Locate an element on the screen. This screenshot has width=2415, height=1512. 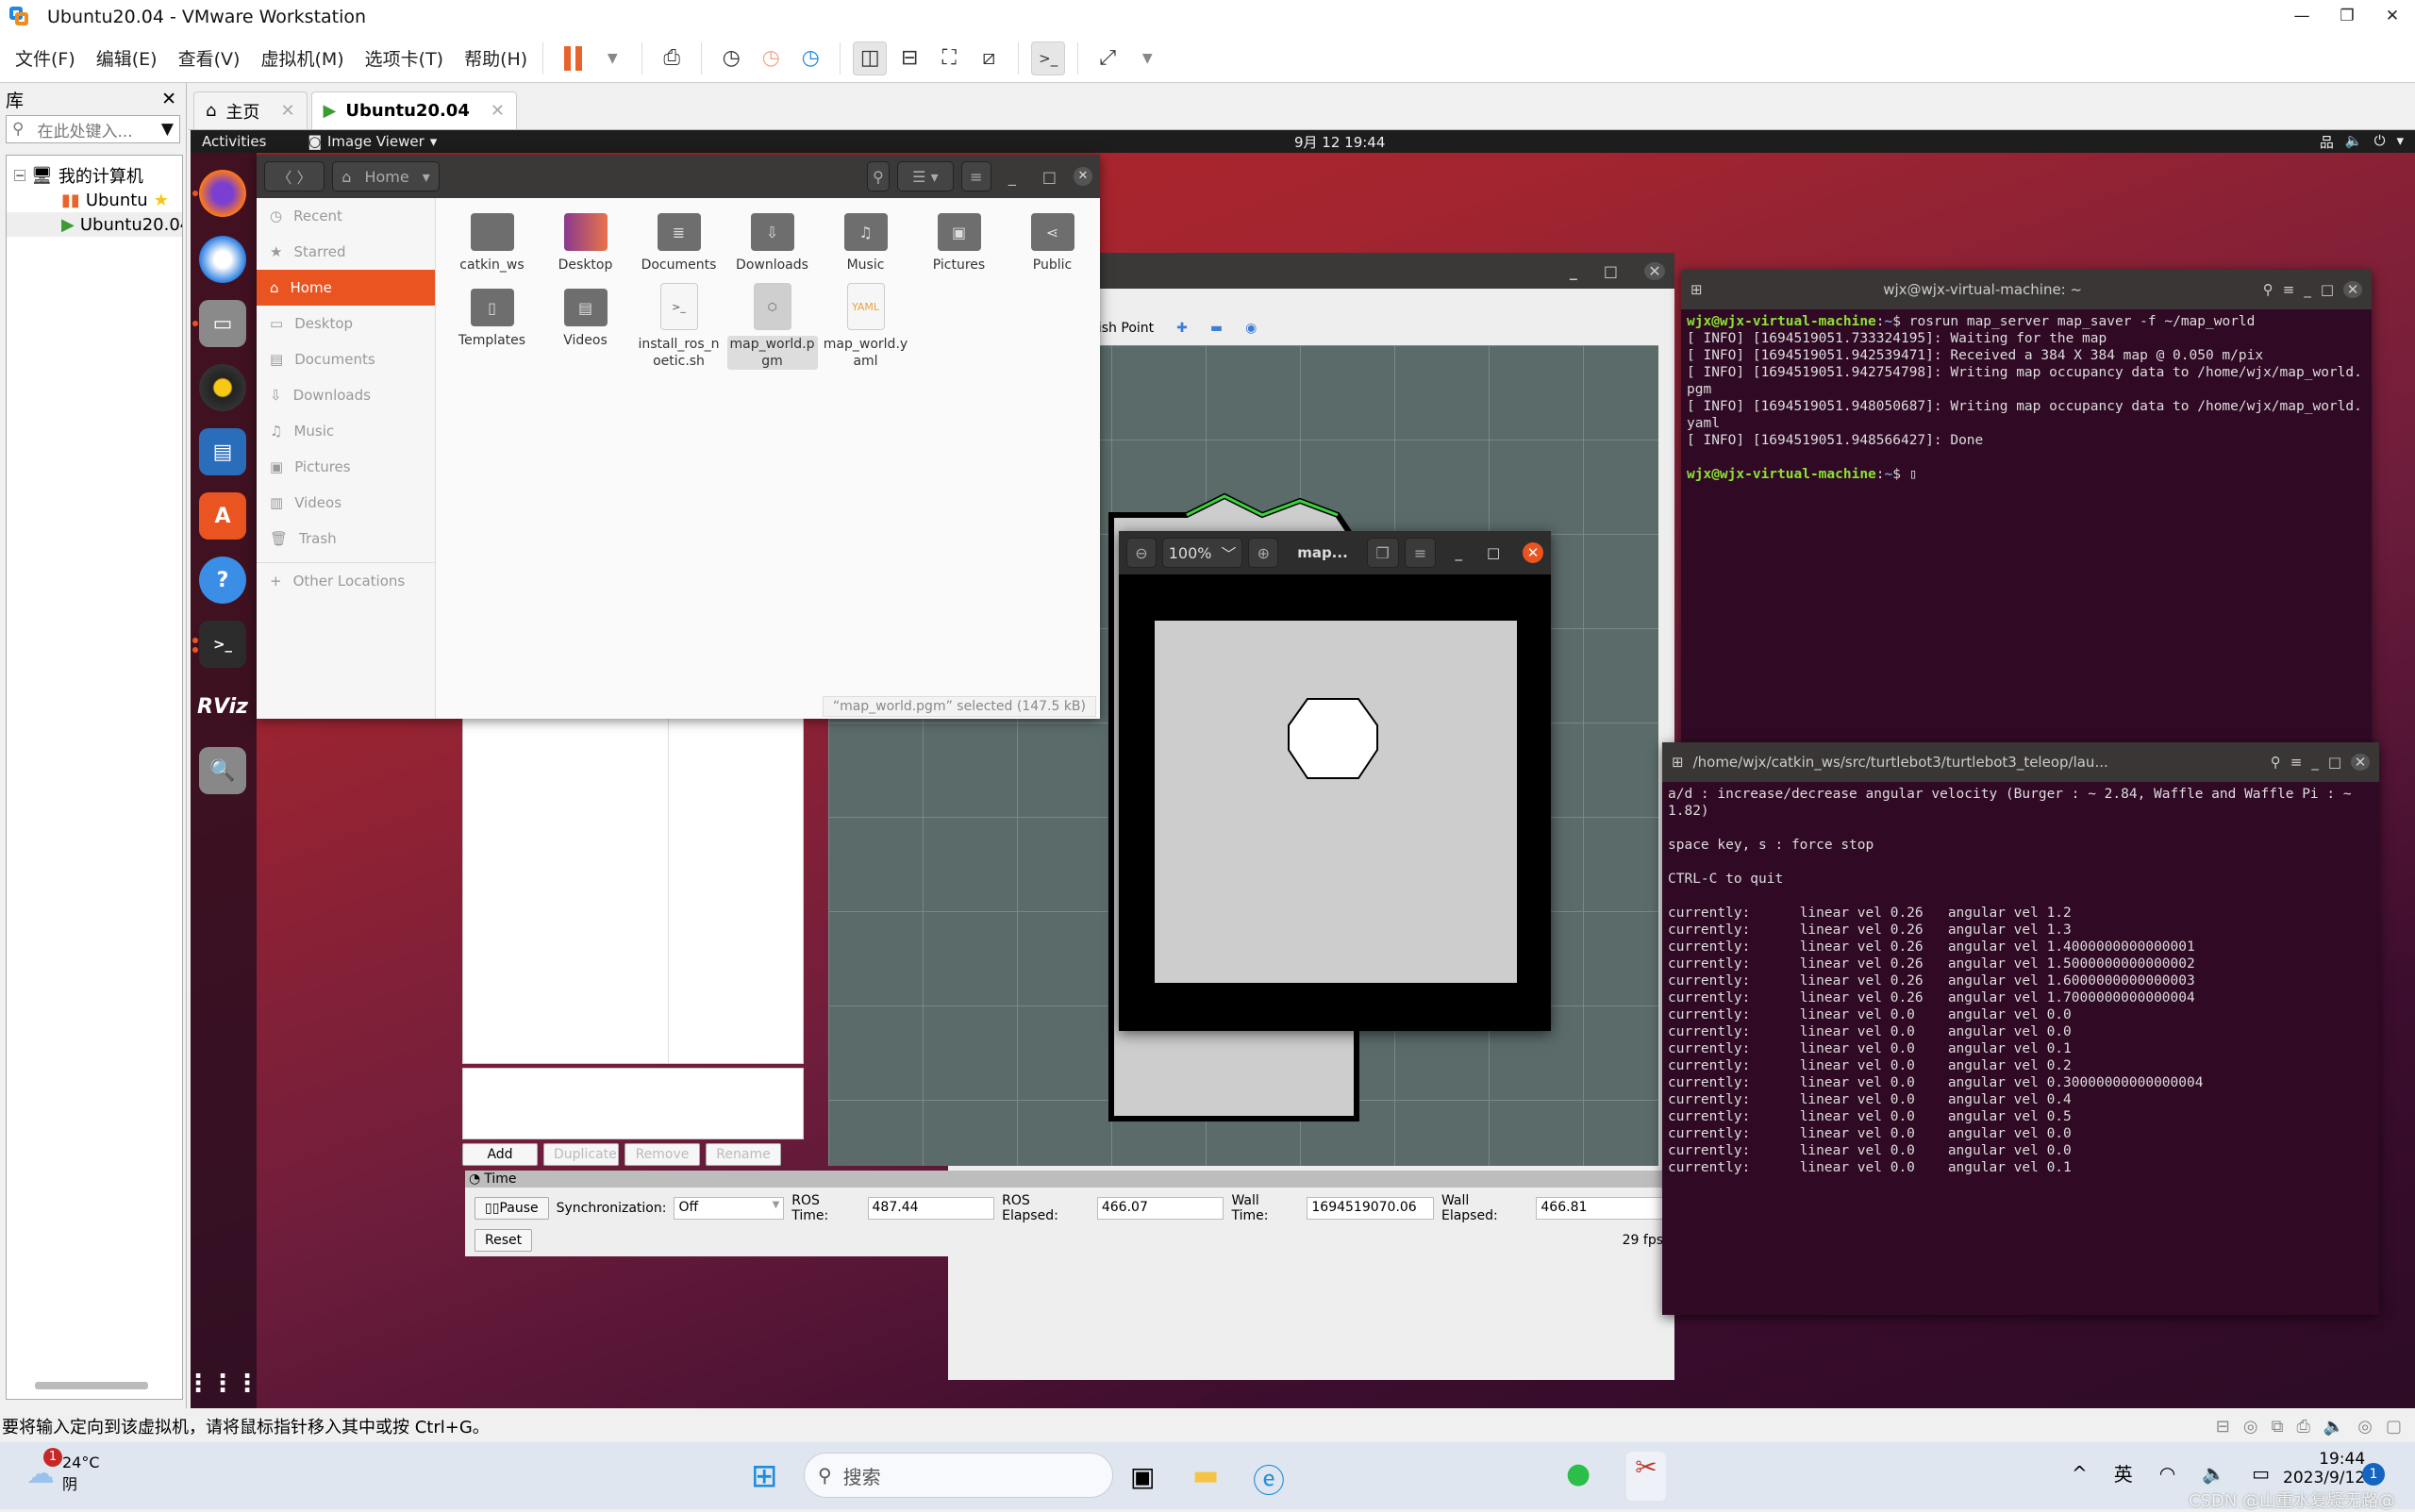
menu-vm: 虚拟机(M) is located at coordinates (301, 58).